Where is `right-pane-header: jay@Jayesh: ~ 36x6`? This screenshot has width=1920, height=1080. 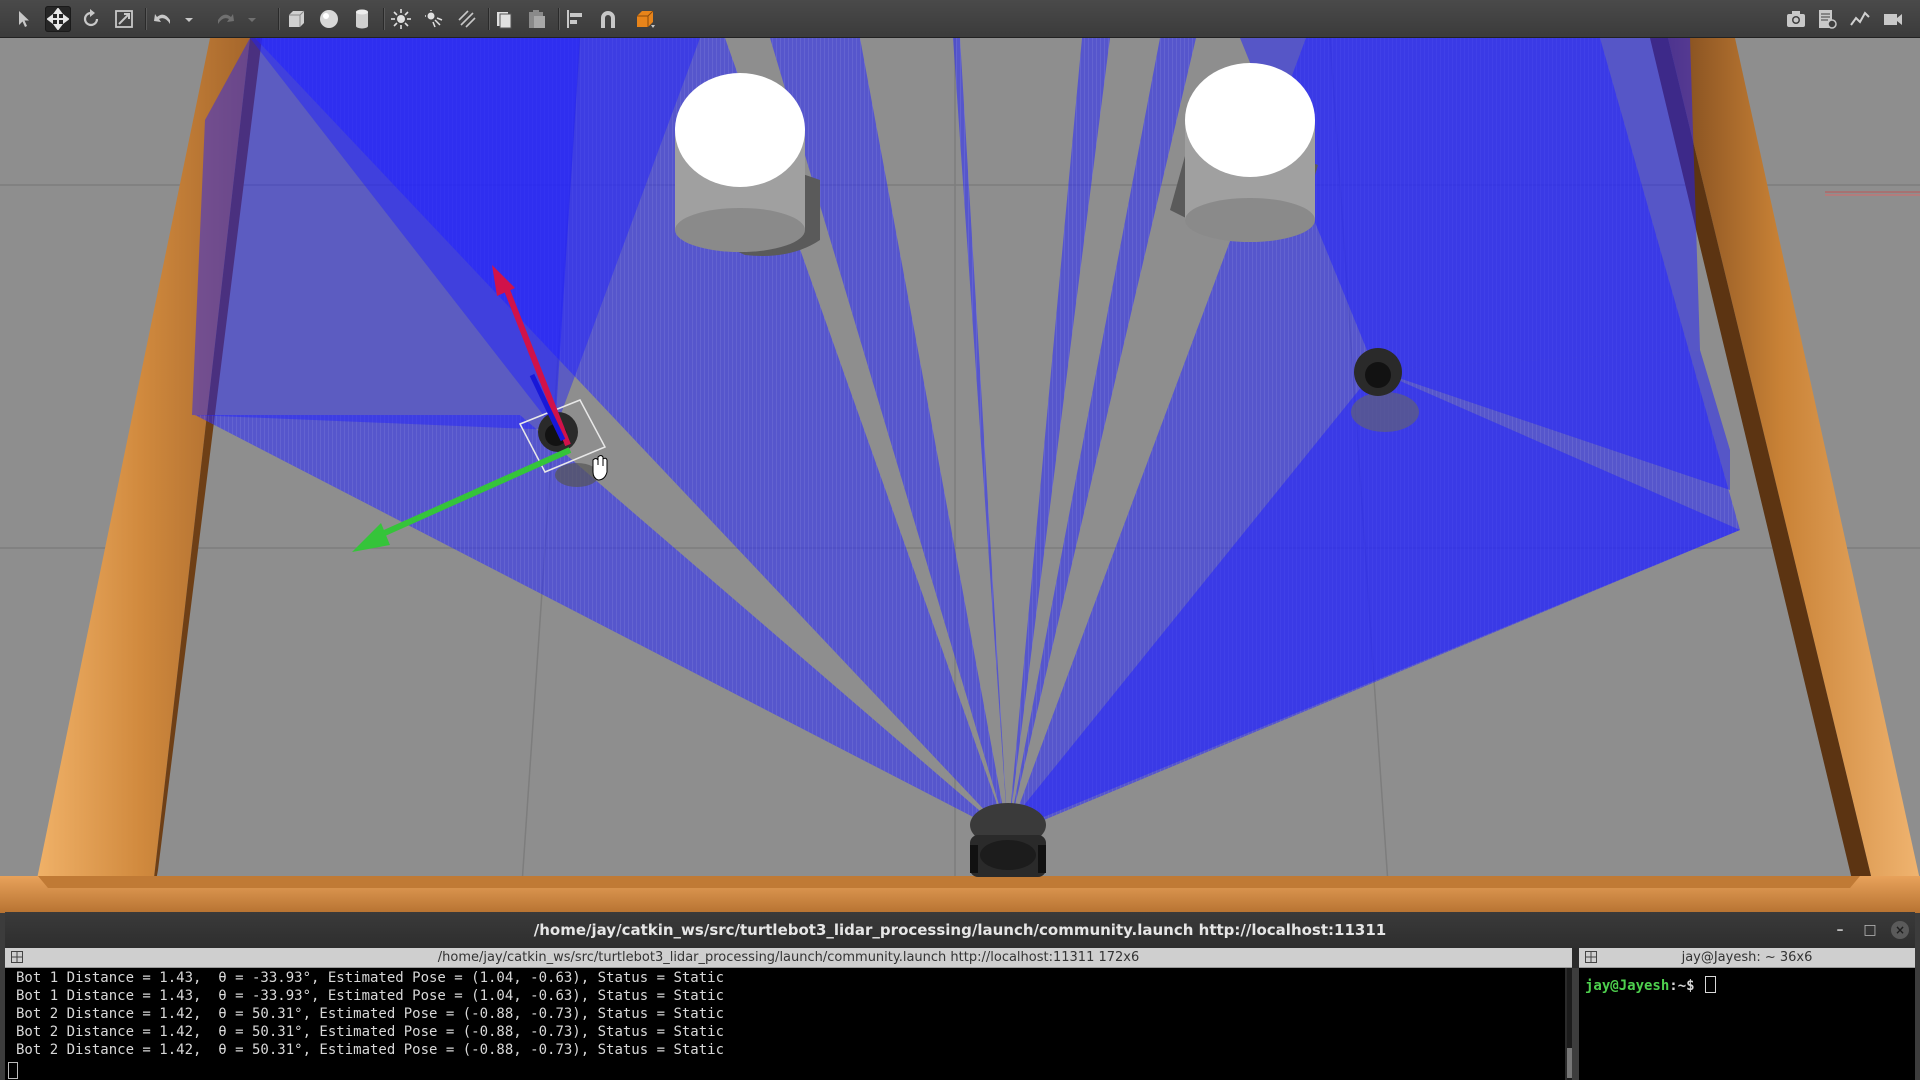
right-pane-header: jay@Jayesh: ~ 36x6 is located at coordinates (1747, 958).